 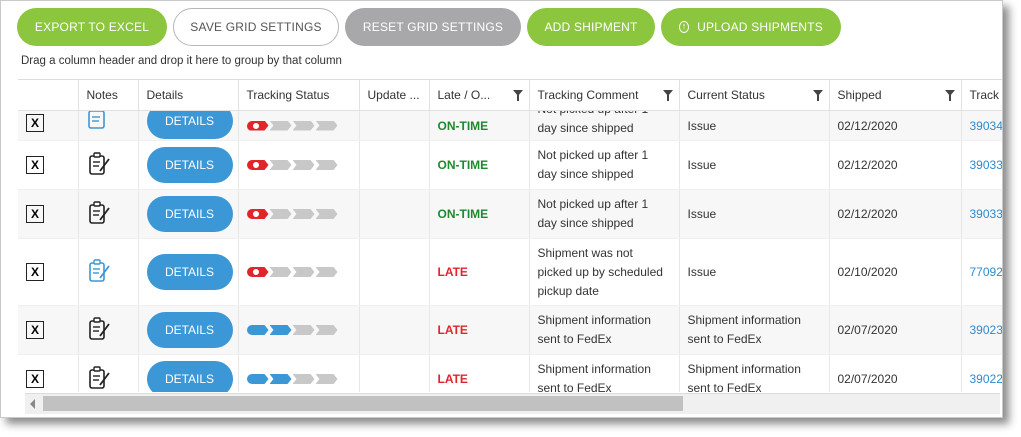 What do you see at coordinates (895, 95) in the screenshot?
I see `column-header-shipped: Shipped` at bounding box center [895, 95].